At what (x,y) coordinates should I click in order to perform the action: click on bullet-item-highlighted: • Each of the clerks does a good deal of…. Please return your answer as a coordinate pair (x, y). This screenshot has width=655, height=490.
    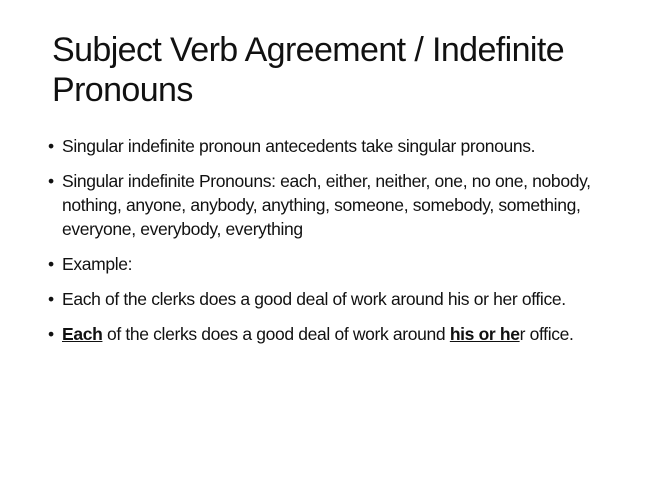
    Looking at the image, I should click on (343, 334).